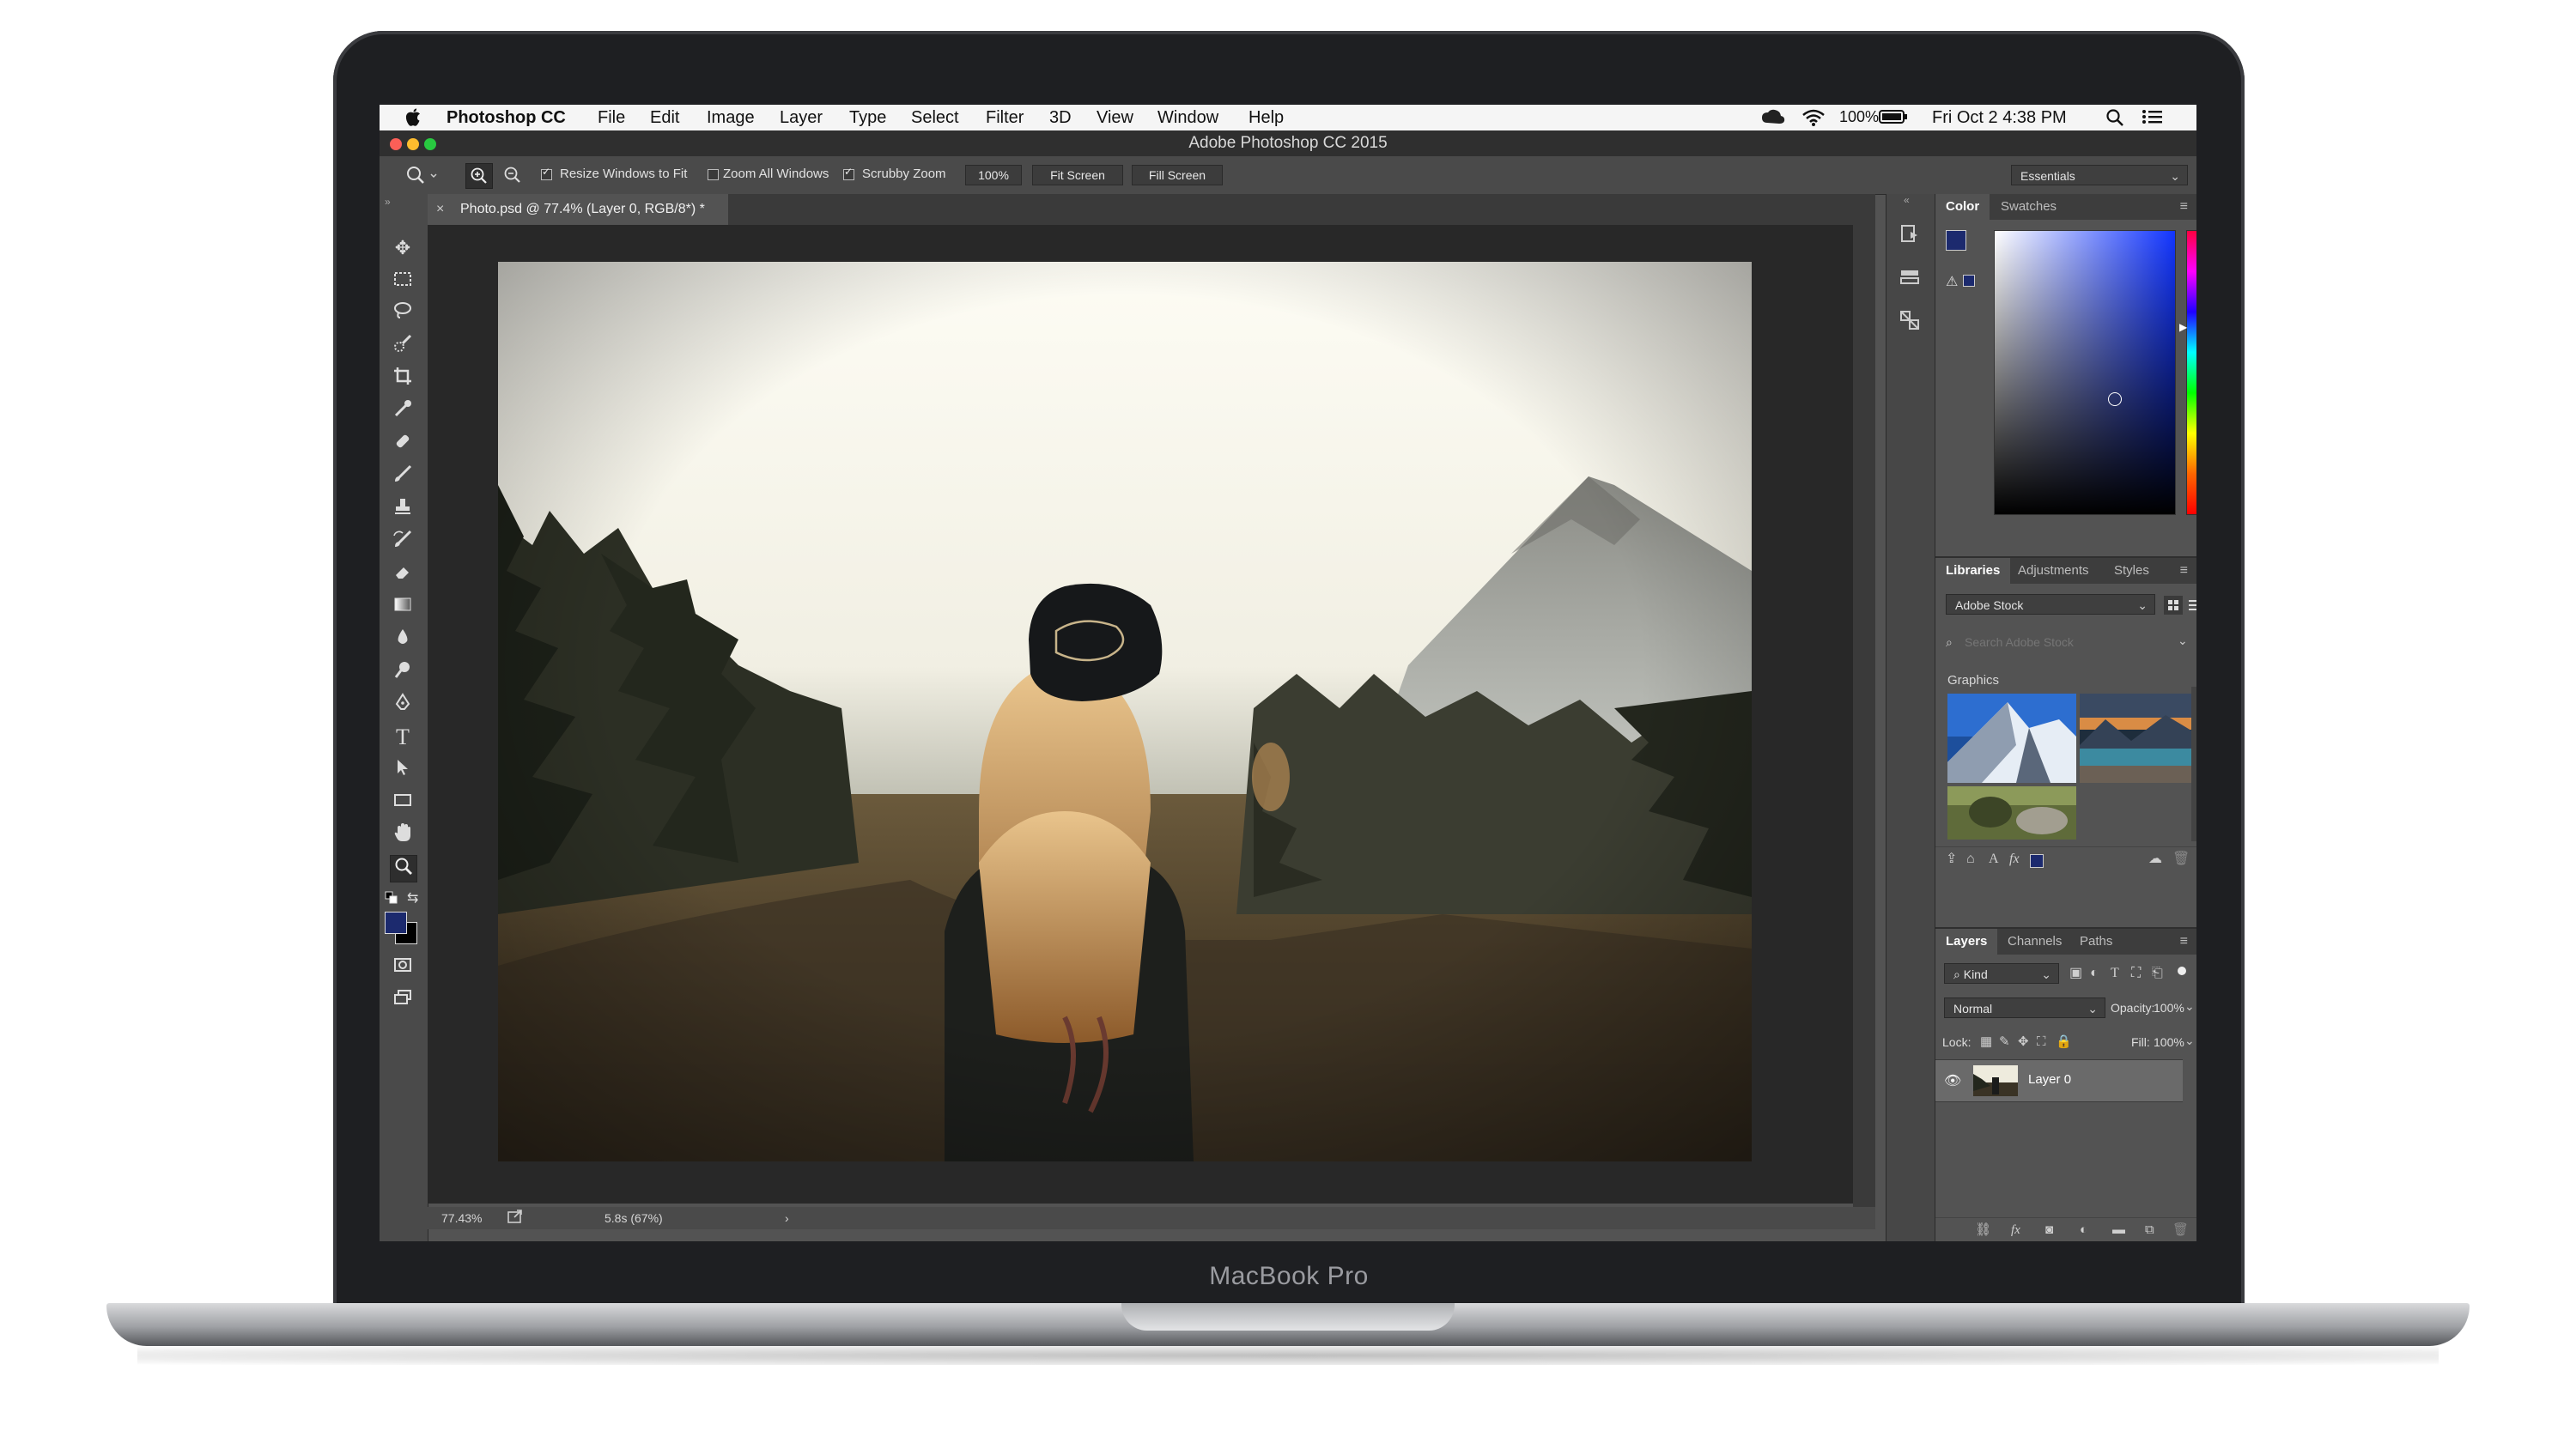 The width and height of the screenshot is (2576, 1431). Describe the element at coordinates (403, 705) in the screenshot. I see `pen-tool-icon` at that location.